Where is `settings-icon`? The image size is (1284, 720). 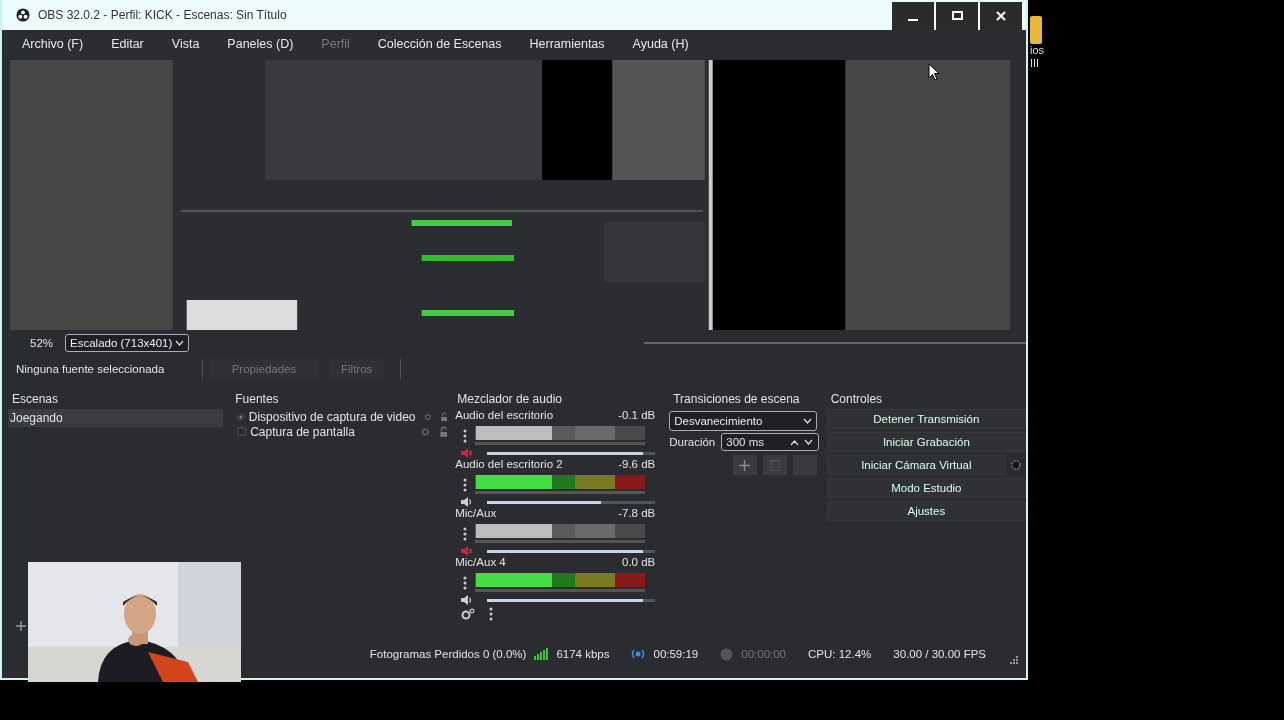
settings-icon is located at coordinates (468, 614).